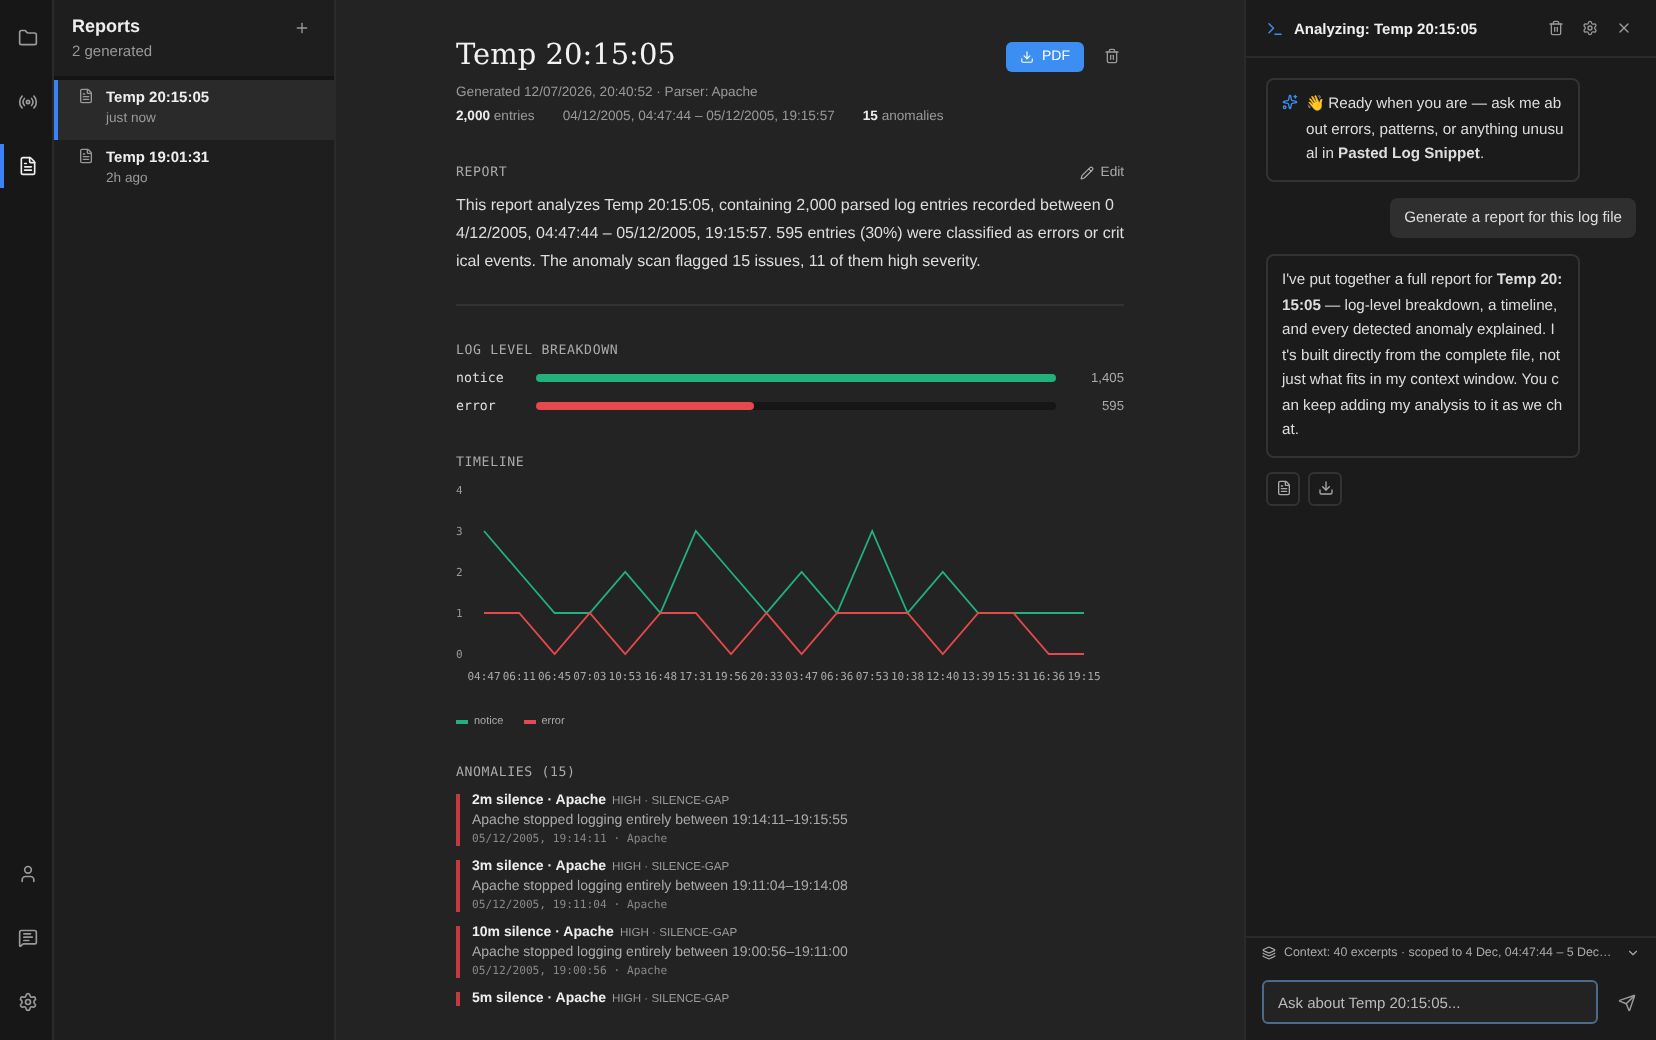  Describe the element at coordinates (28, 874) in the screenshot. I see `user-icon` at that location.